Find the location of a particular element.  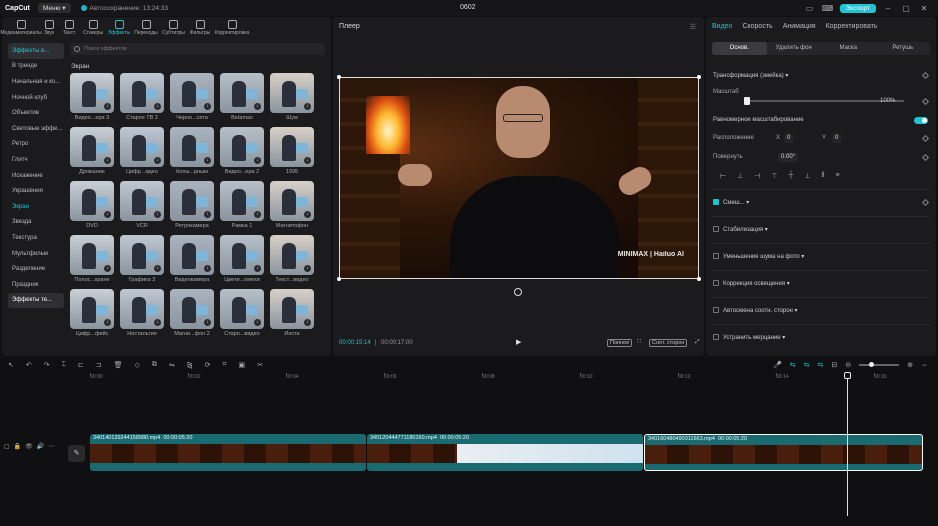

autoratio-checkbox is located at coordinates (716, 310).